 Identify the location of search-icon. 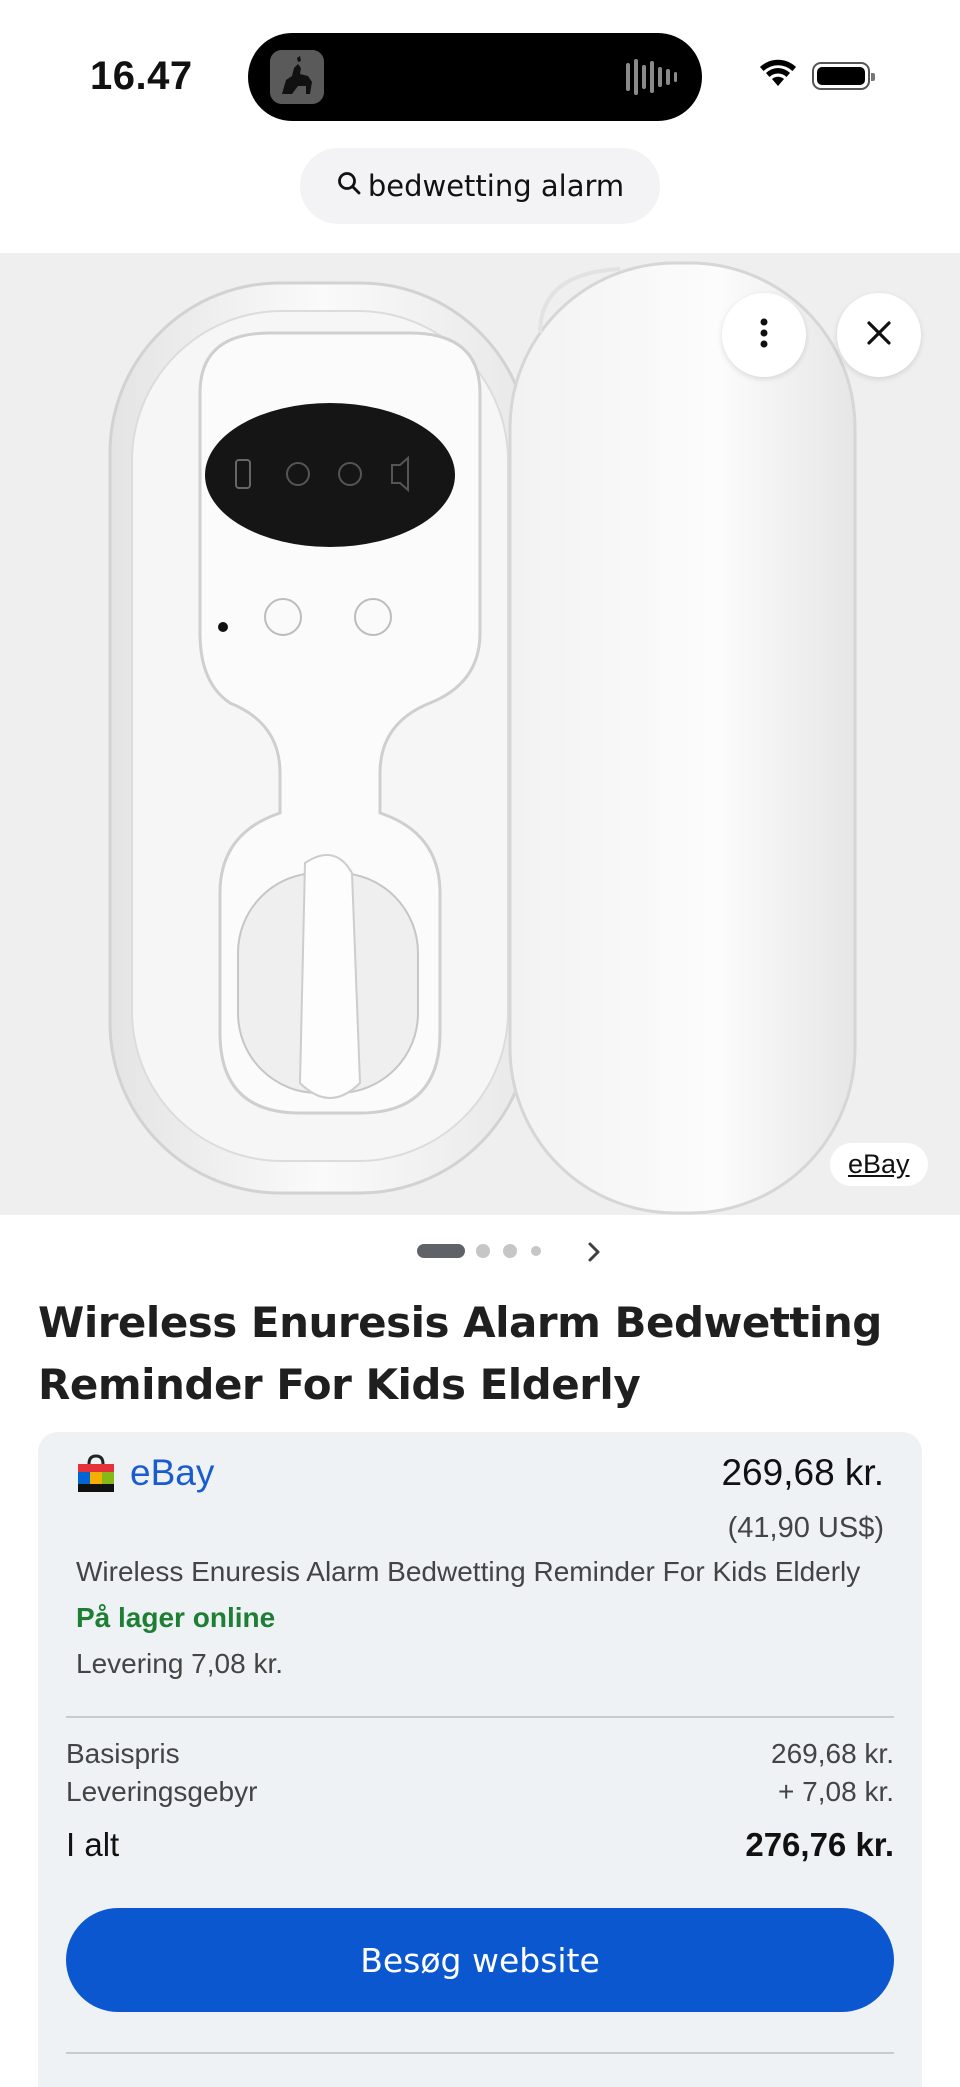
(349, 186).